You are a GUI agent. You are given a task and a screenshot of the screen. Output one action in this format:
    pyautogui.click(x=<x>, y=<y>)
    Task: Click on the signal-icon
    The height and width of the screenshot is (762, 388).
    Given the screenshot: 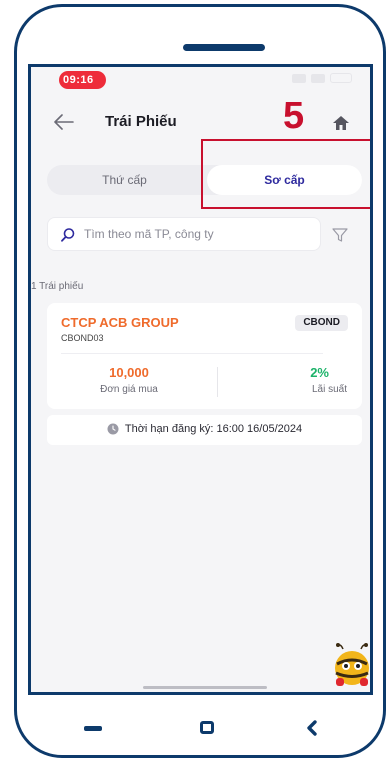 What is the action you would take?
    pyautogui.click(x=299, y=78)
    